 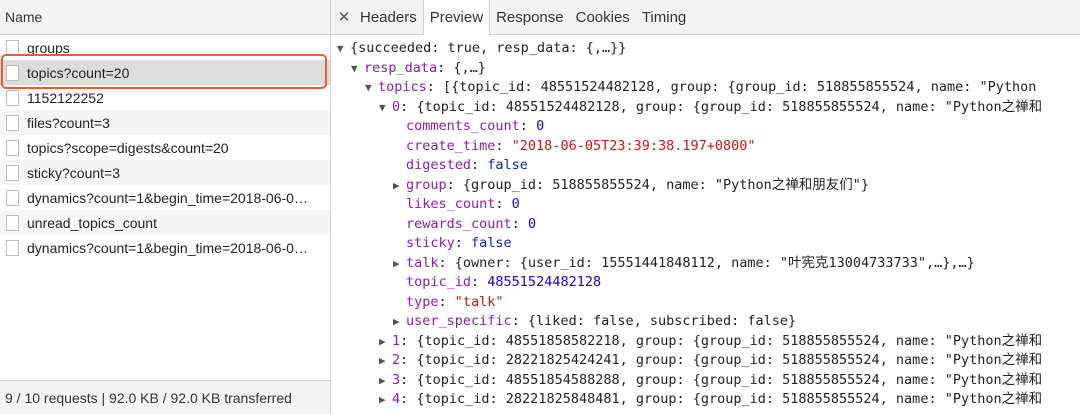 What do you see at coordinates (165, 72) in the screenshot?
I see `request-row-selected: topics?count=20` at bounding box center [165, 72].